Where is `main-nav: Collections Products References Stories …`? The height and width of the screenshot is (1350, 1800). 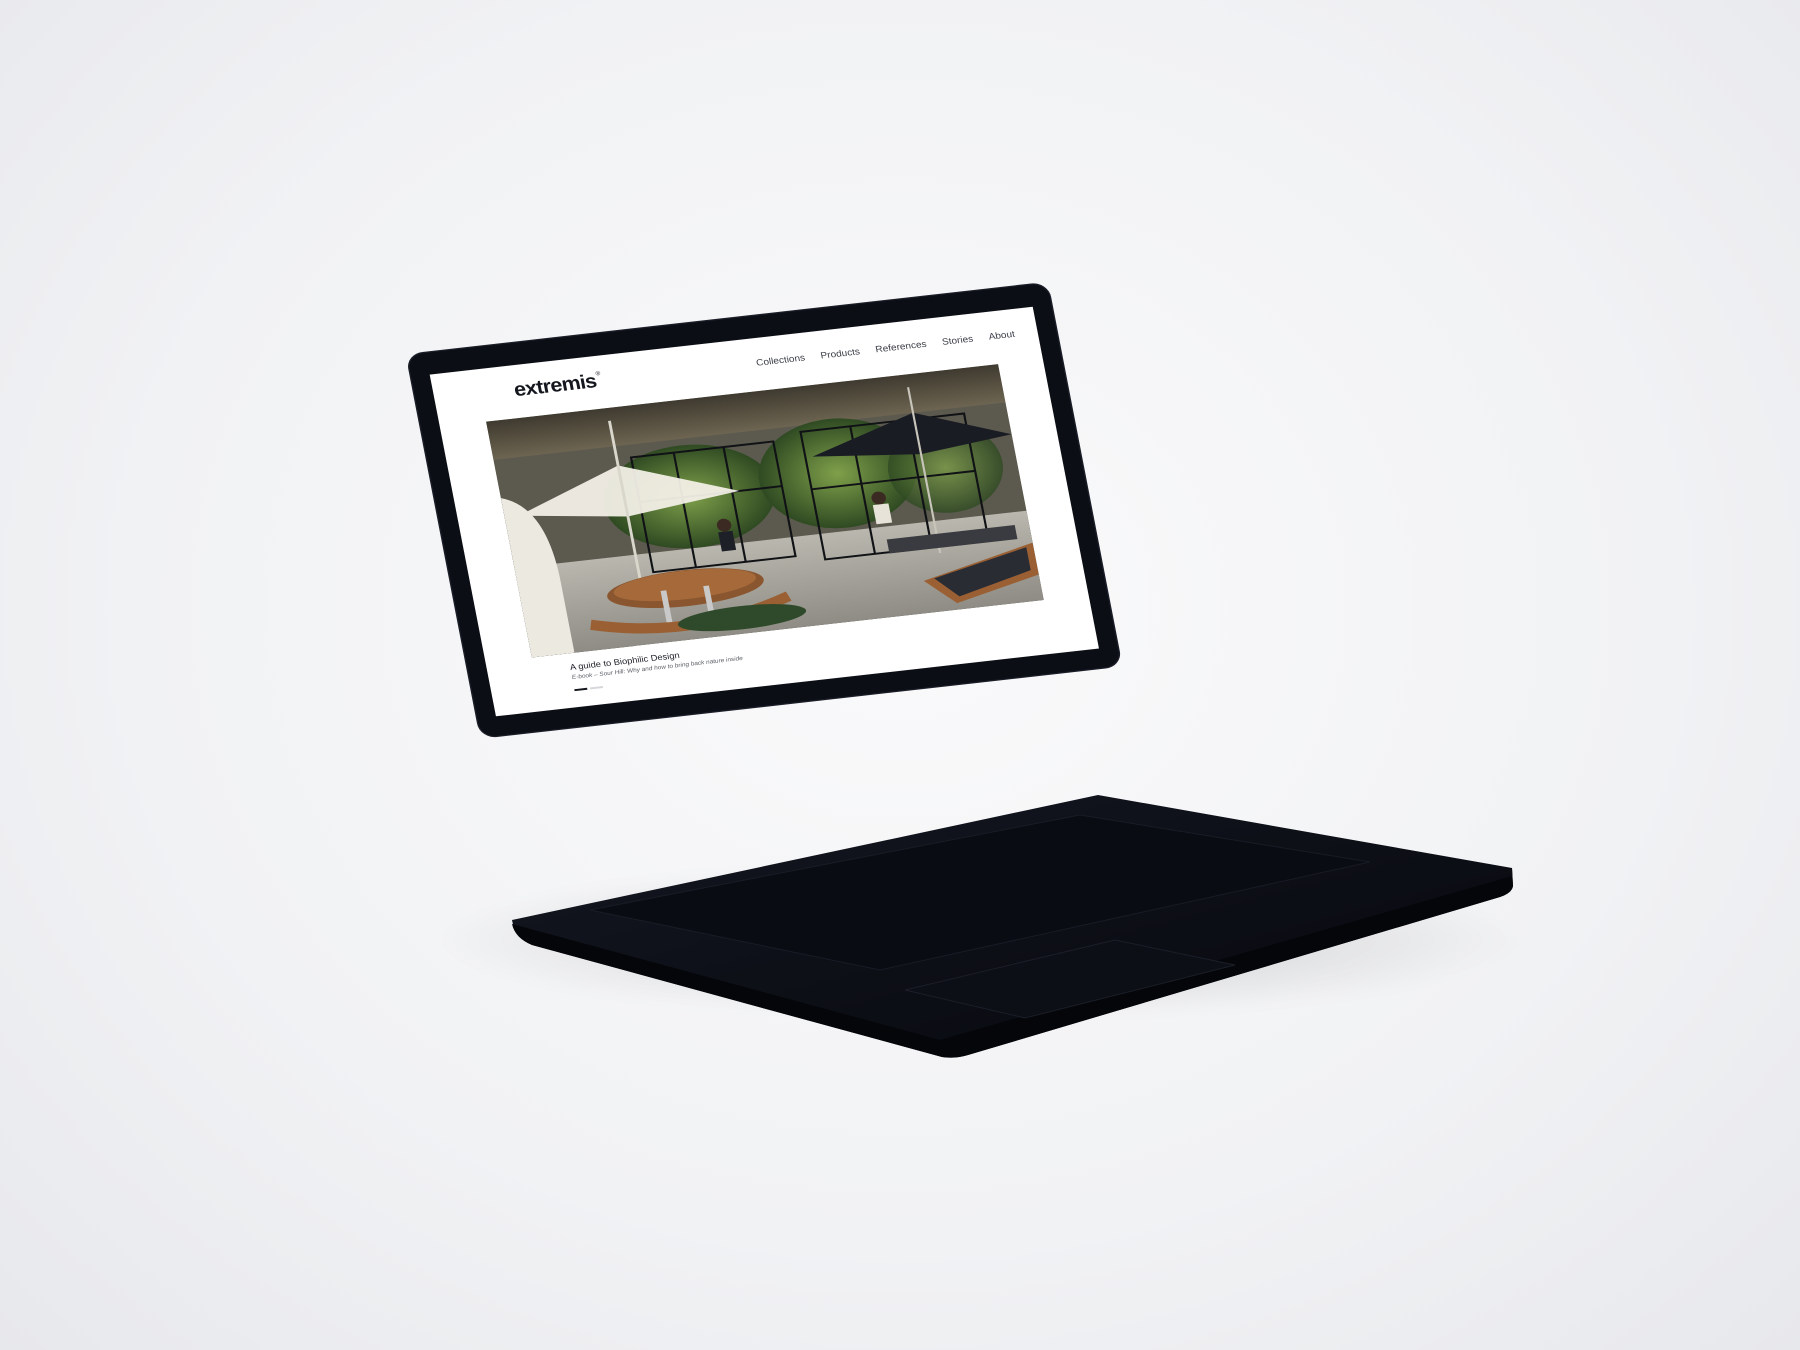 main-nav: Collections Products References Stories … is located at coordinates (885, 347).